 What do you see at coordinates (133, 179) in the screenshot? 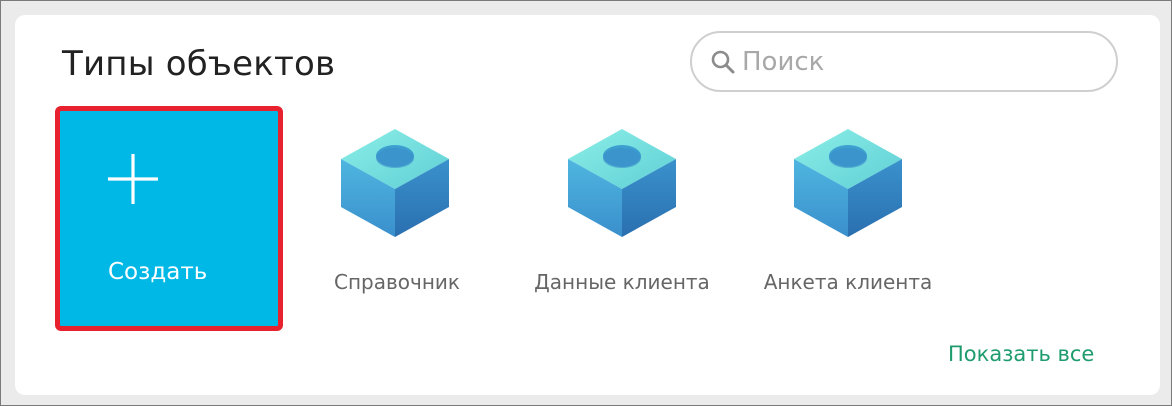
I see `plus-icon` at bounding box center [133, 179].